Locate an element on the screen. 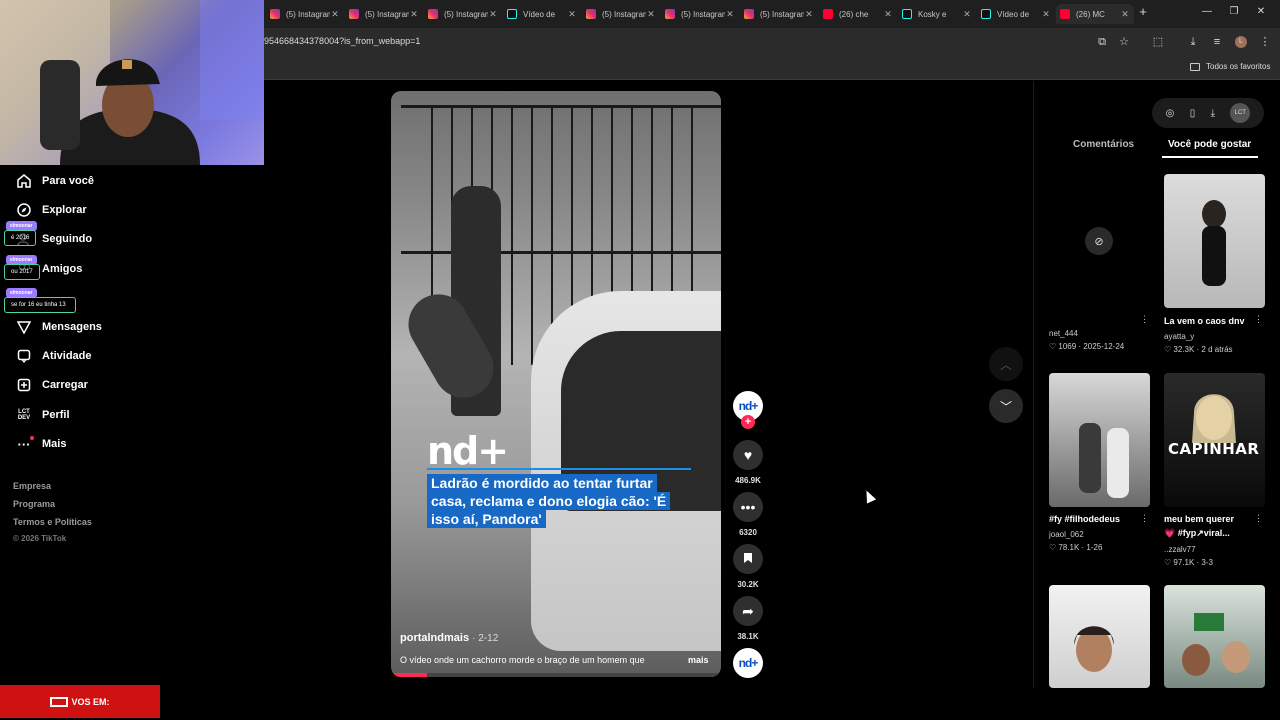 This screenshot has width=1280, height=720. thumbnail-overlay-text: CAPINHAR is located at coordinates (1214, 449).